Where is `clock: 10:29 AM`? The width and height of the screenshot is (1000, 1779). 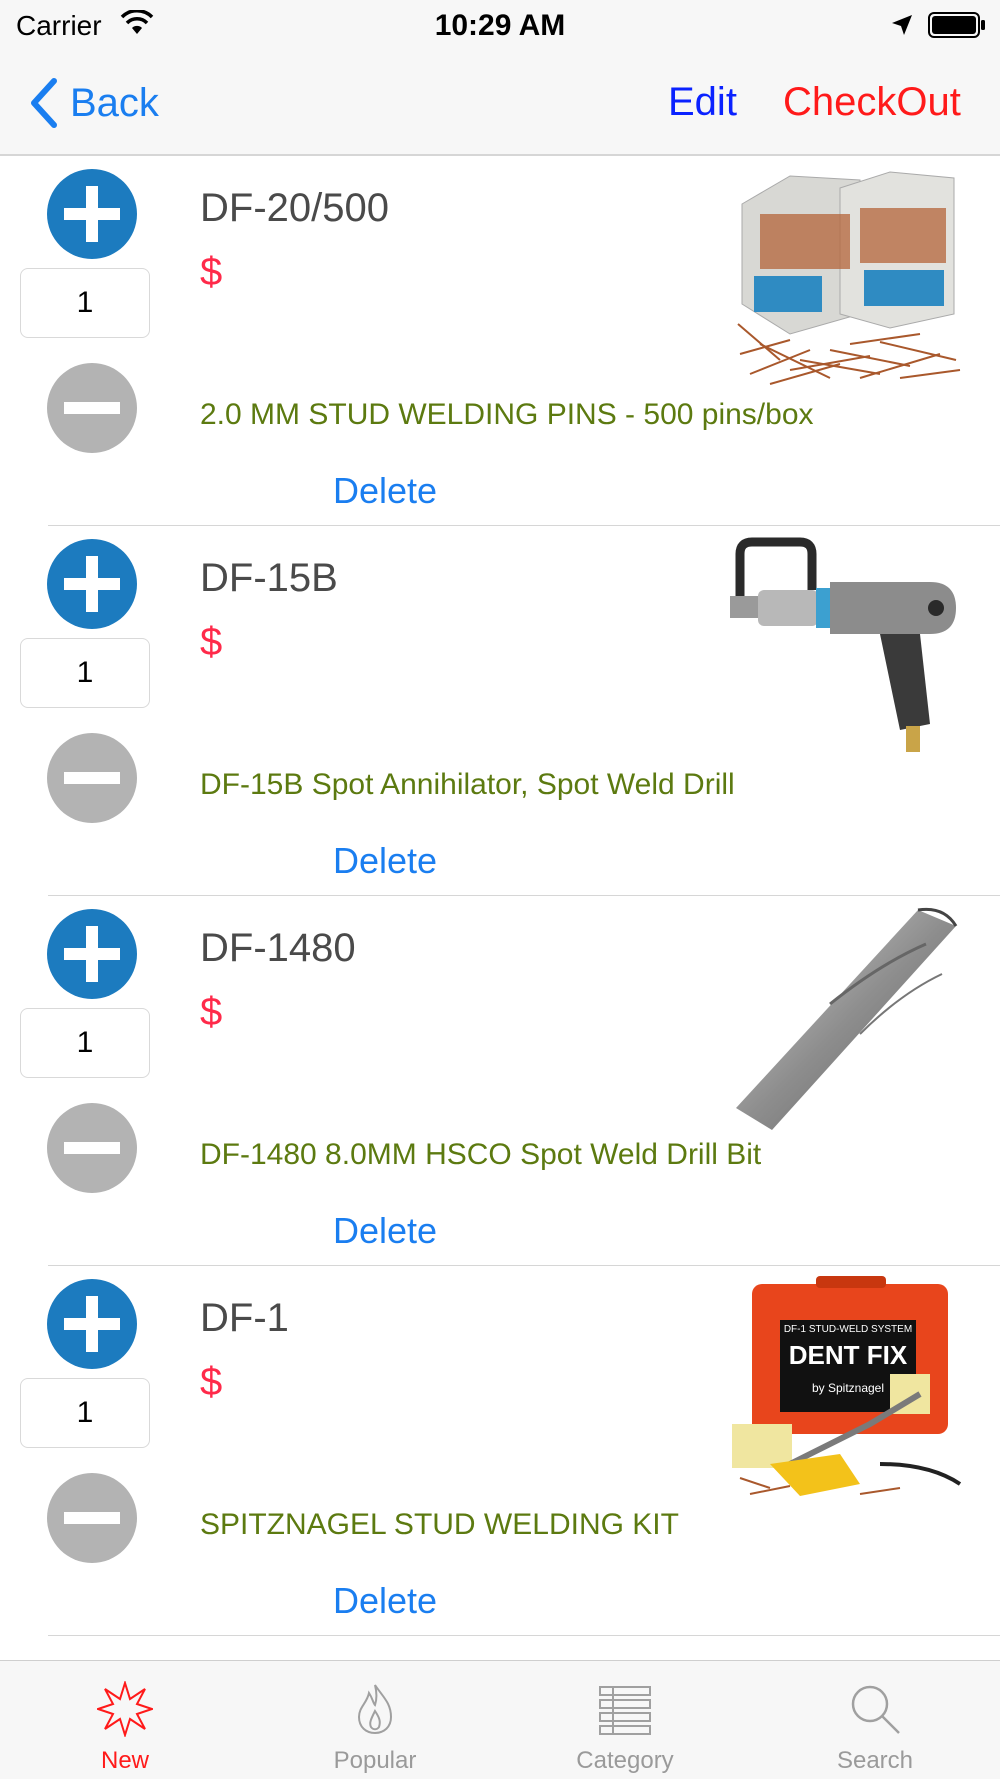
clock: 10:29 AM is located at coordinates (500, 25).